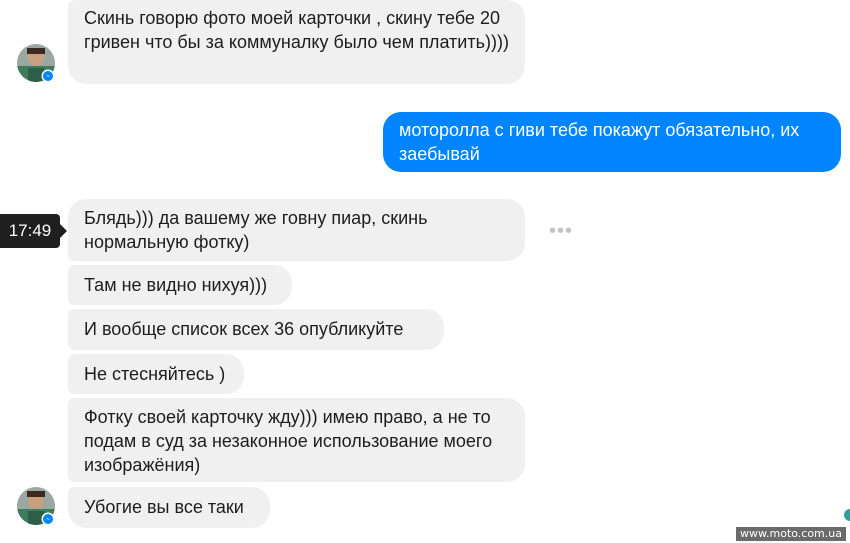  What do you see at coordinates (244, 329) in the screenshot?
I see `message-text: И вообще список всех 36 опубликуйте` at bounding box center [244, 329].